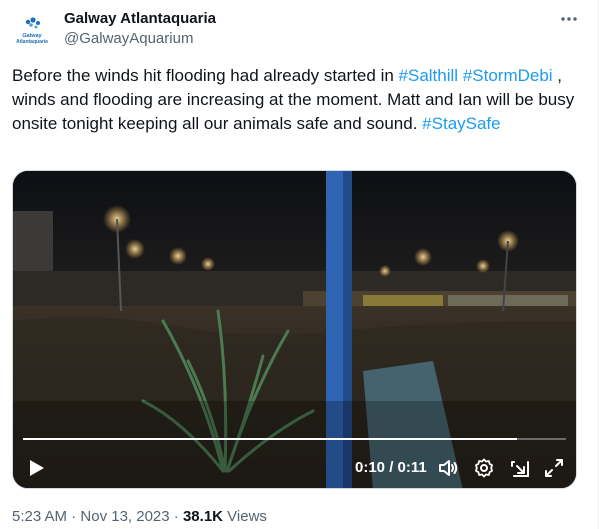  I want to click on video-time-display: 0:10 / 0:11, so click(391, 467).